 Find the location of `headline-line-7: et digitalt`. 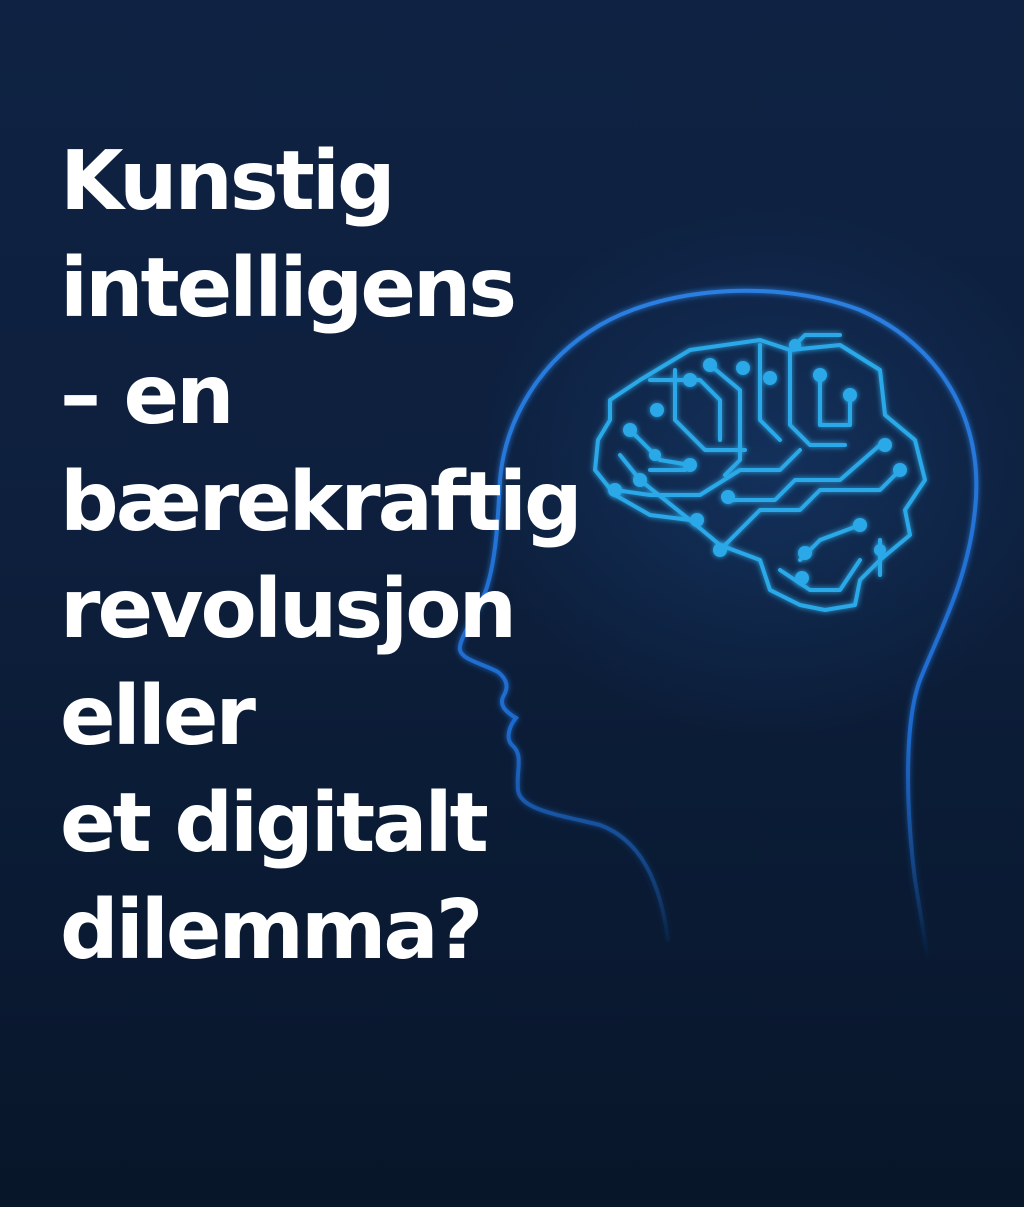

headline-line-7: et digitalt is located at coordinates (274, 823).